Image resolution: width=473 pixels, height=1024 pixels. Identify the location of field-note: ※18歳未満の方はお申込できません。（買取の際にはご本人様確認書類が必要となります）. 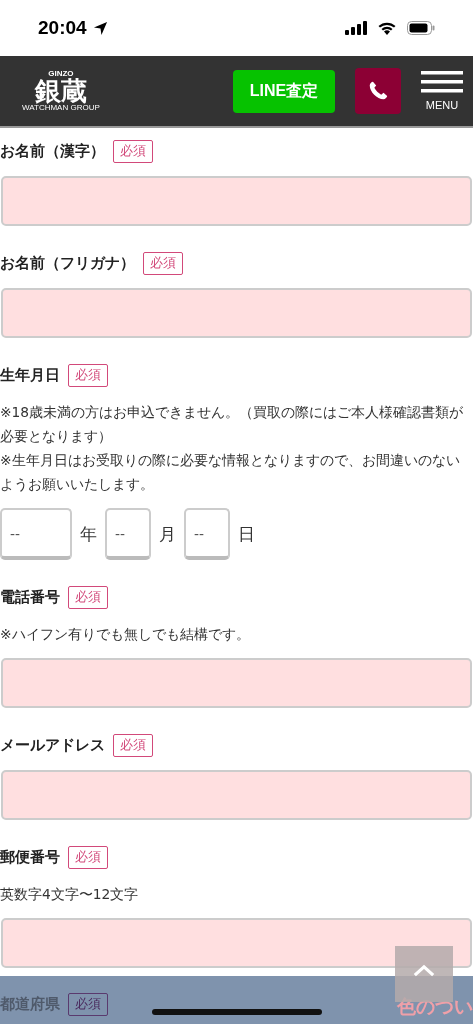
(232, 424).